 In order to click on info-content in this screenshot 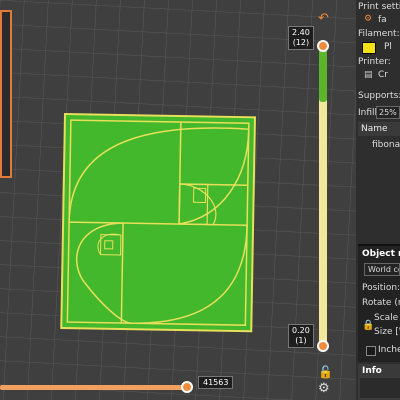, I will do `click(380, 388)`.